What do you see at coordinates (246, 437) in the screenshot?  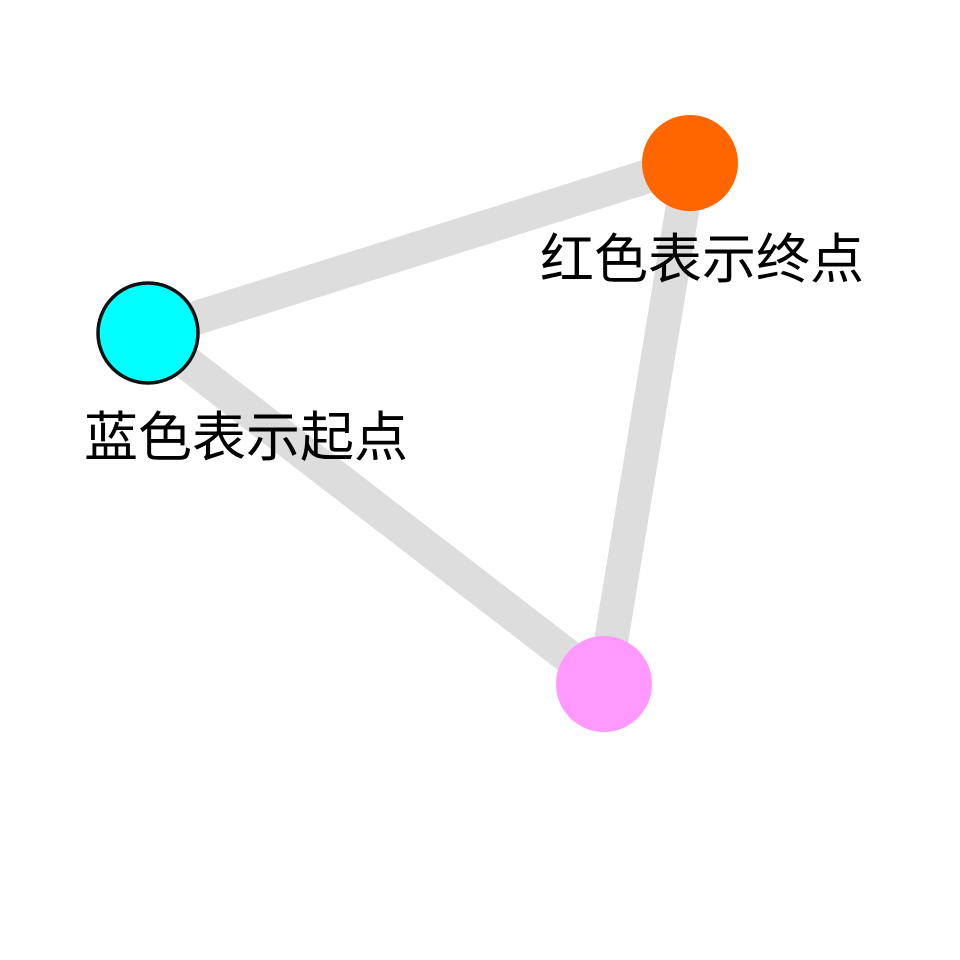 I see `node-start-label: 蓝色表示起点` at bounding box center [246, 437].